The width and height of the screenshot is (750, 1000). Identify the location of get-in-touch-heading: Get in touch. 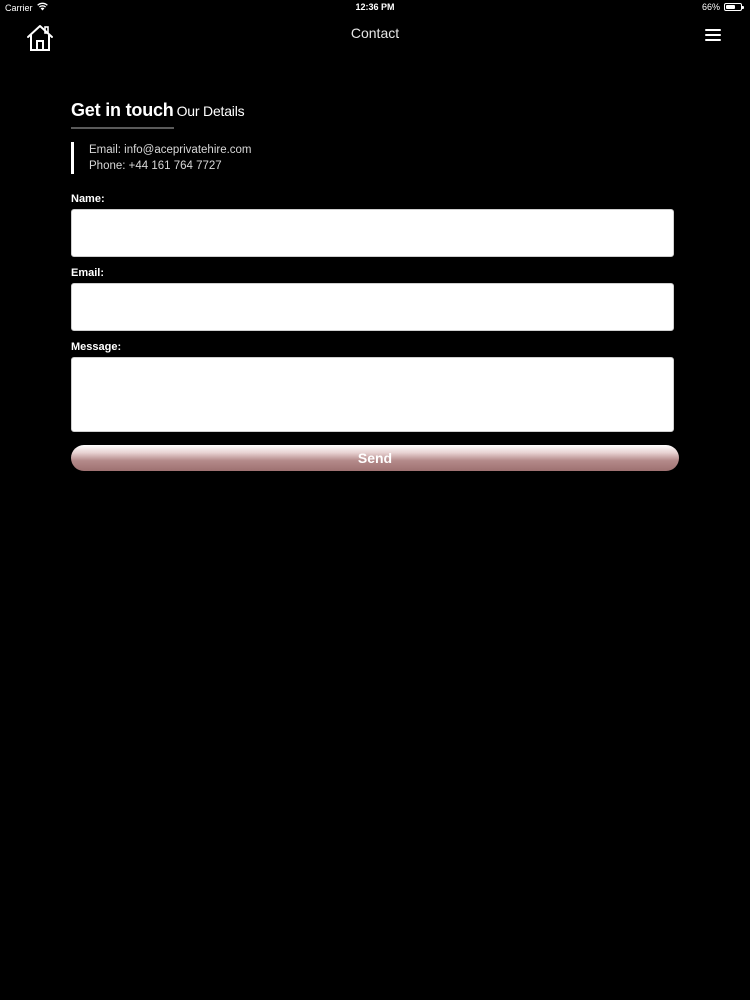
(122, 114).